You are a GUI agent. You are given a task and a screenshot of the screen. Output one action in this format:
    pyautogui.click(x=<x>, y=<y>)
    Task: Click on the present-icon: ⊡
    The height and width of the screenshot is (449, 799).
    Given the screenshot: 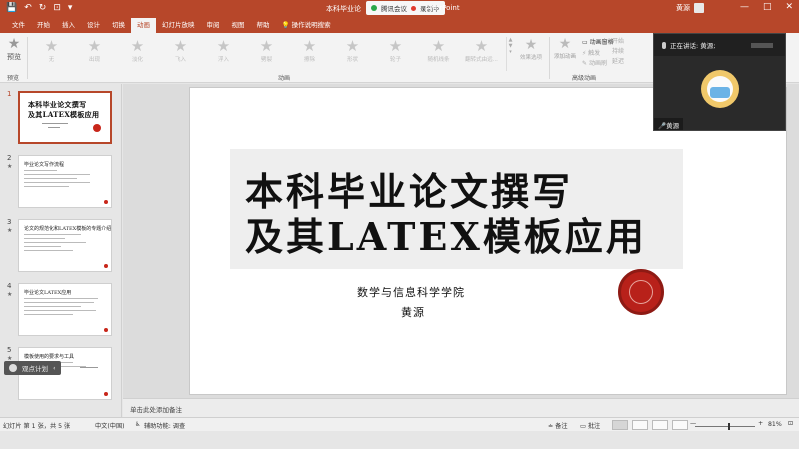 What is the action you would take?
    pyautogui.click(x=57, y=8)
    